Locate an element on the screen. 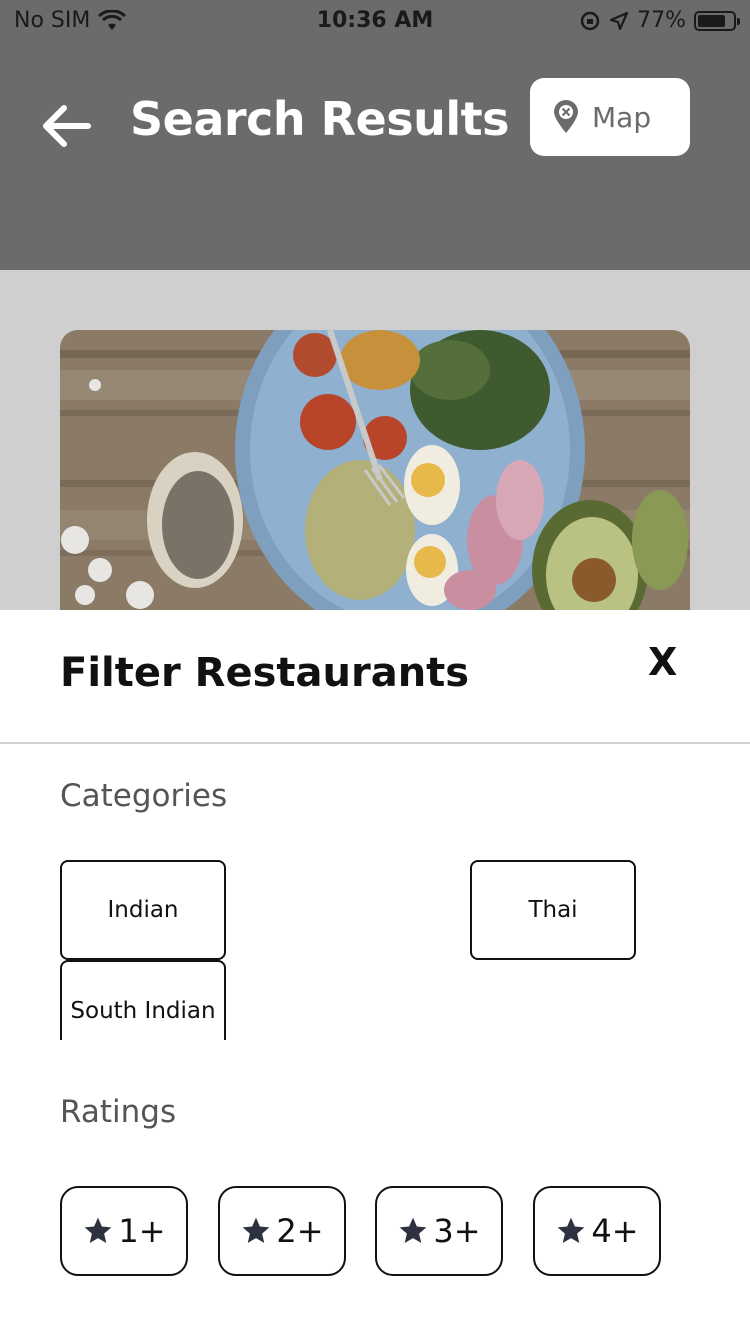 The height and width of the screenshot is (1334, 750). battery-percent: 77% is located at coordinates (661, 20).